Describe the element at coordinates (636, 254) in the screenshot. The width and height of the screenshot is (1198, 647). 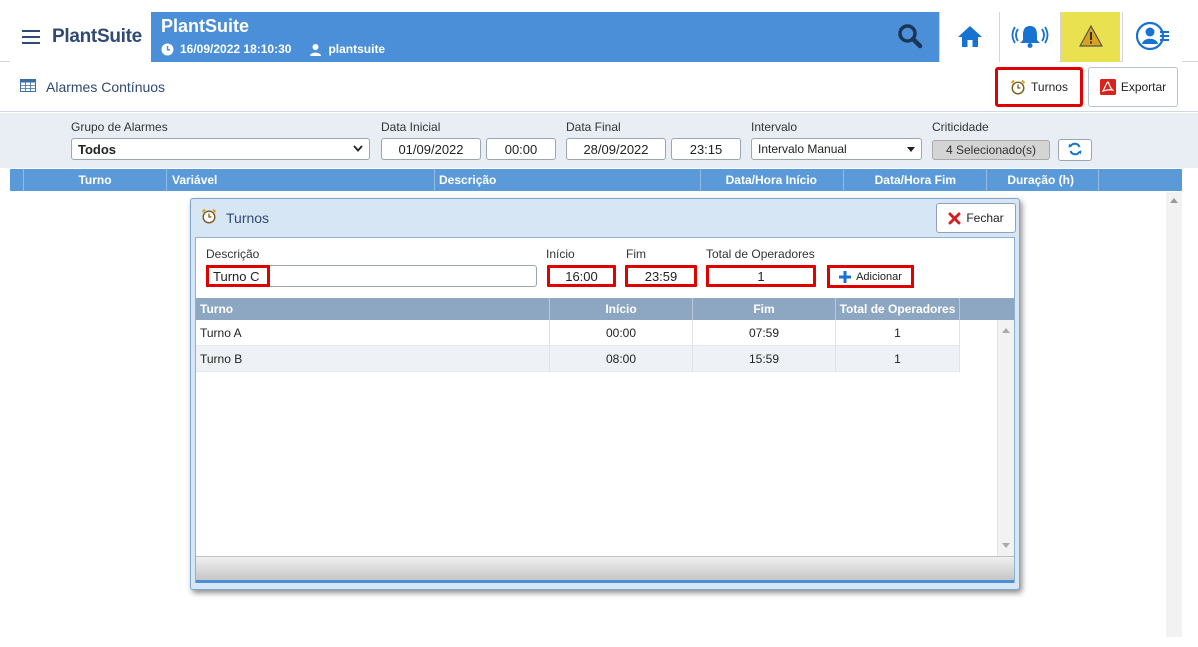
I see `fim-label: Fim` at that location.